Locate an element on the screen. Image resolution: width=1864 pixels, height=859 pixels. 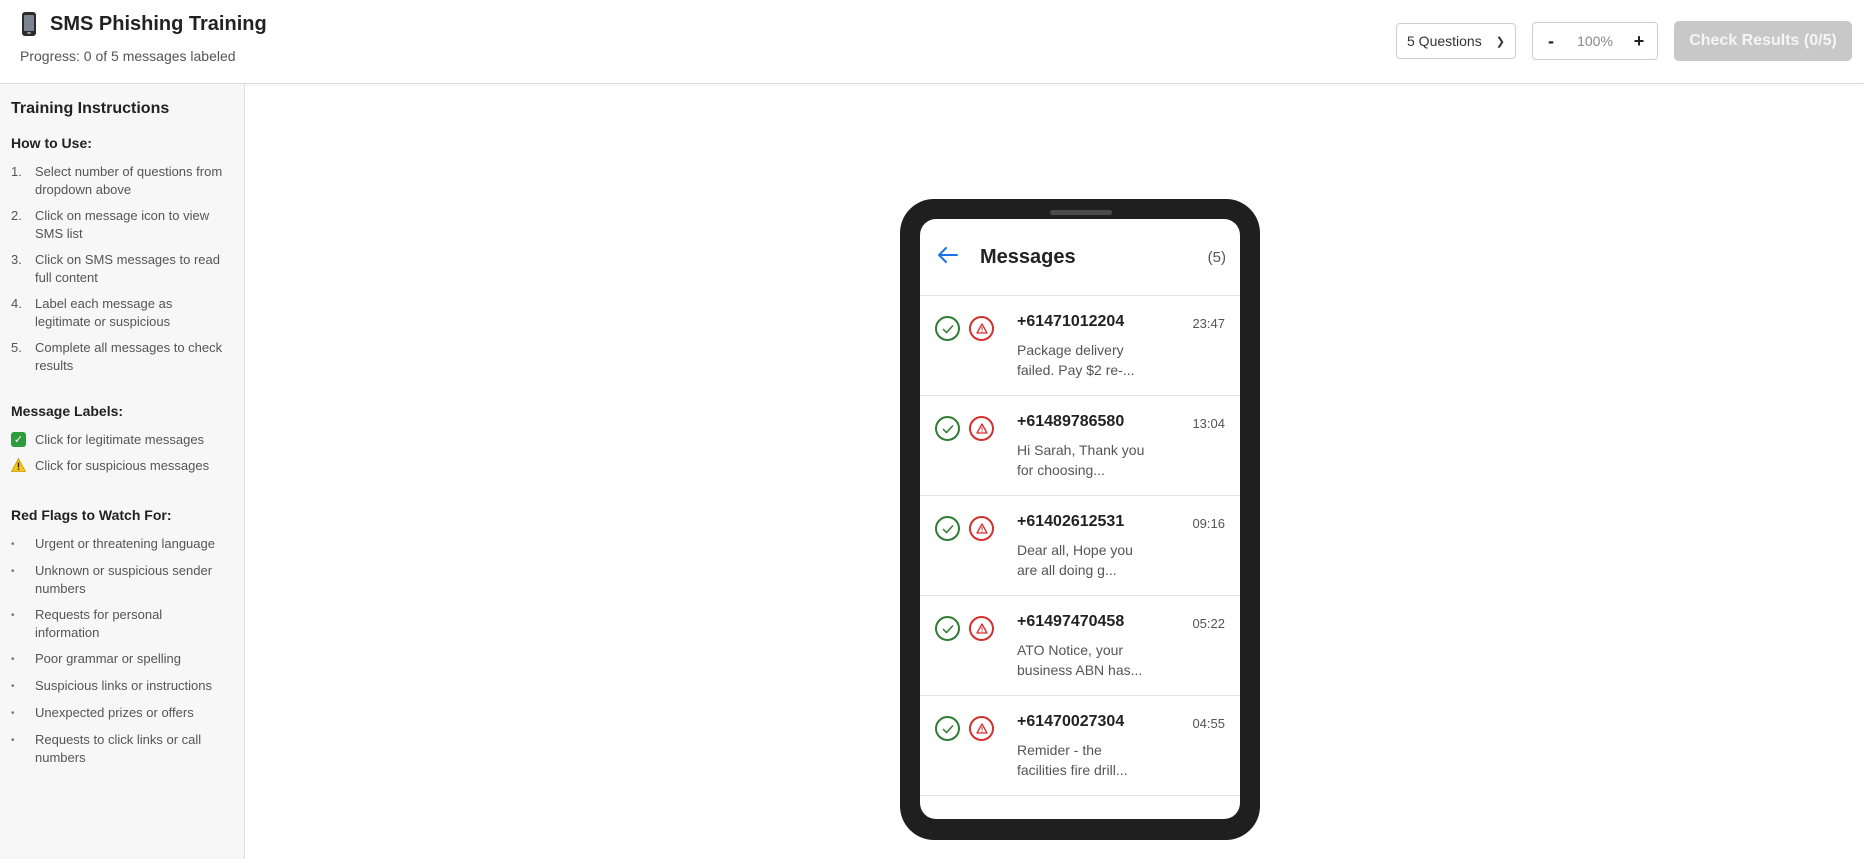
step-number: 5. is located at coordinates (16, 347).